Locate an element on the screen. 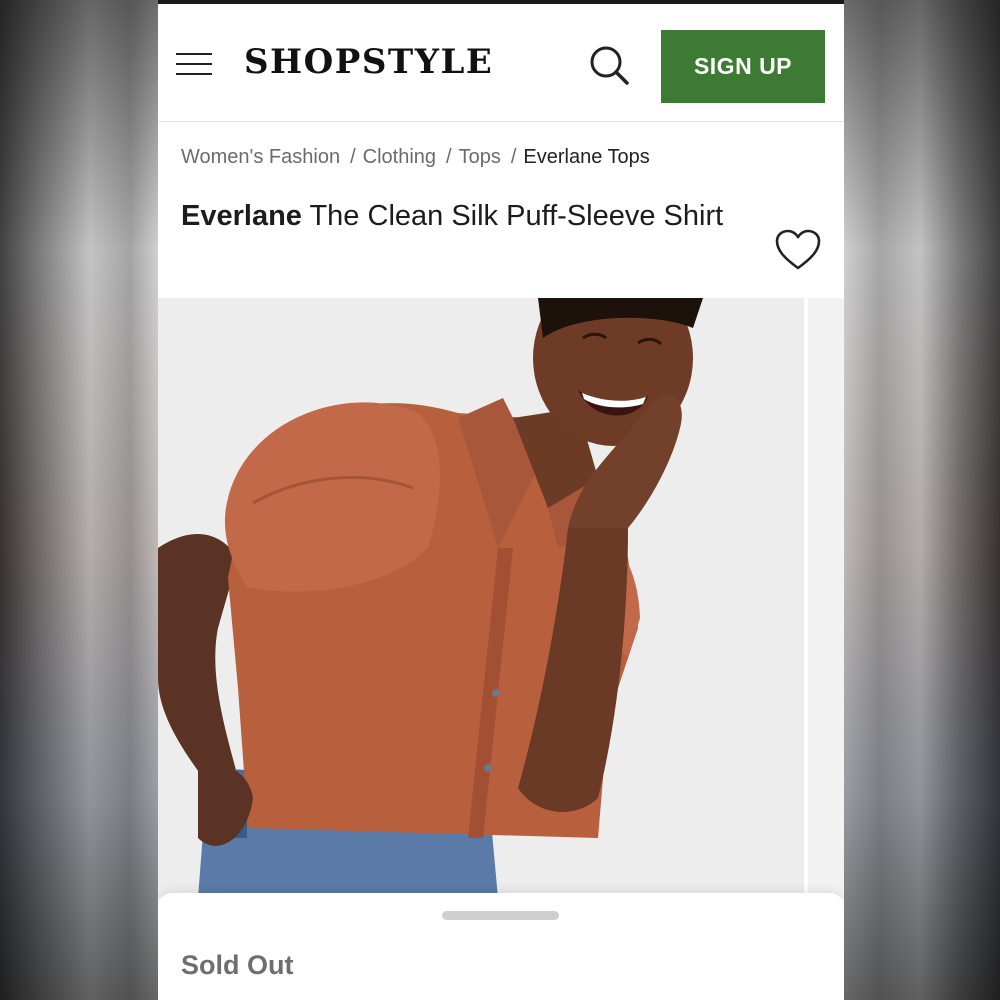 Image resolution: width=1000 pixels, height=1000 pixels. search-icon is located at coordinates (609, 65).